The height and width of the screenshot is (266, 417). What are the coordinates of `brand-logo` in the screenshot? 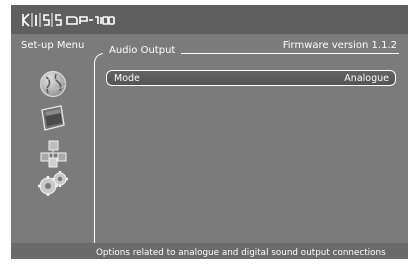 It's located at (68, 20).